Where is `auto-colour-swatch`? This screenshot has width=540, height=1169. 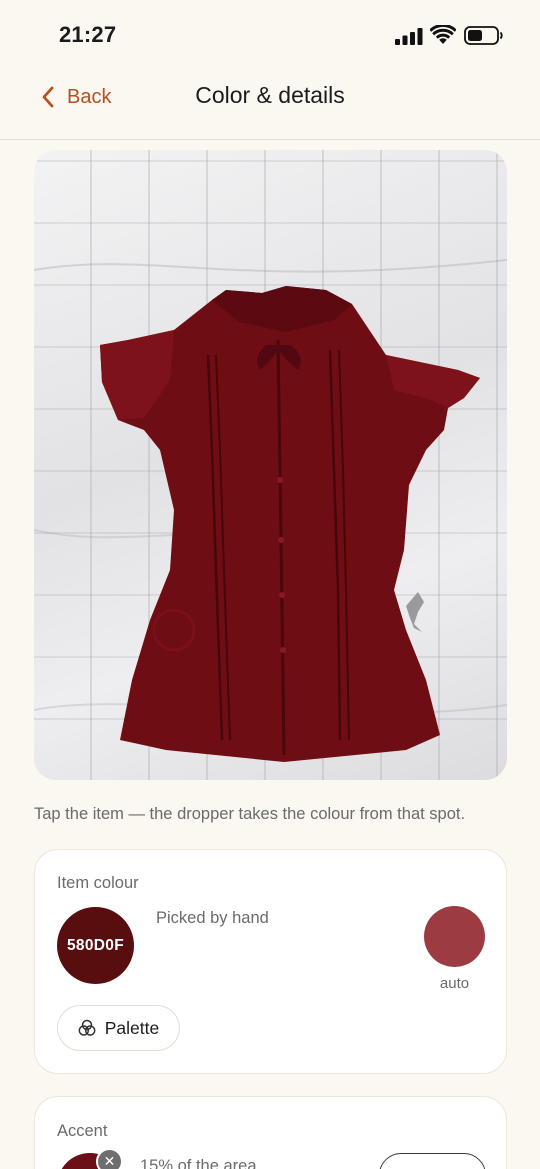 auto-colour-swatch is located at coordinates (454, 936).